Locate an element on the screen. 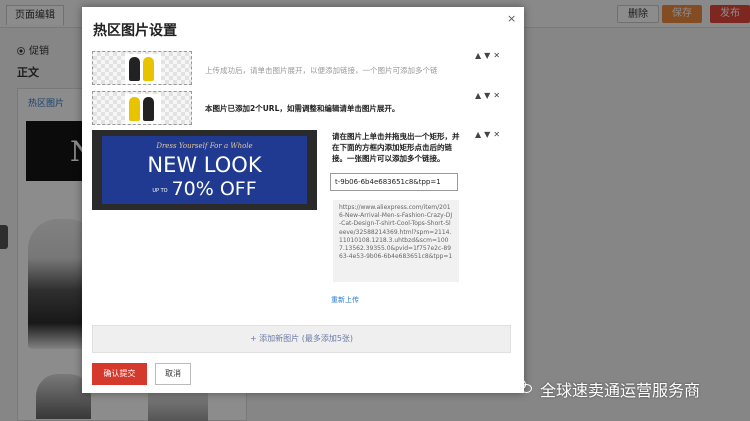 The image size is (750, 421). bubble-shape is located at coordinates (526, 388).